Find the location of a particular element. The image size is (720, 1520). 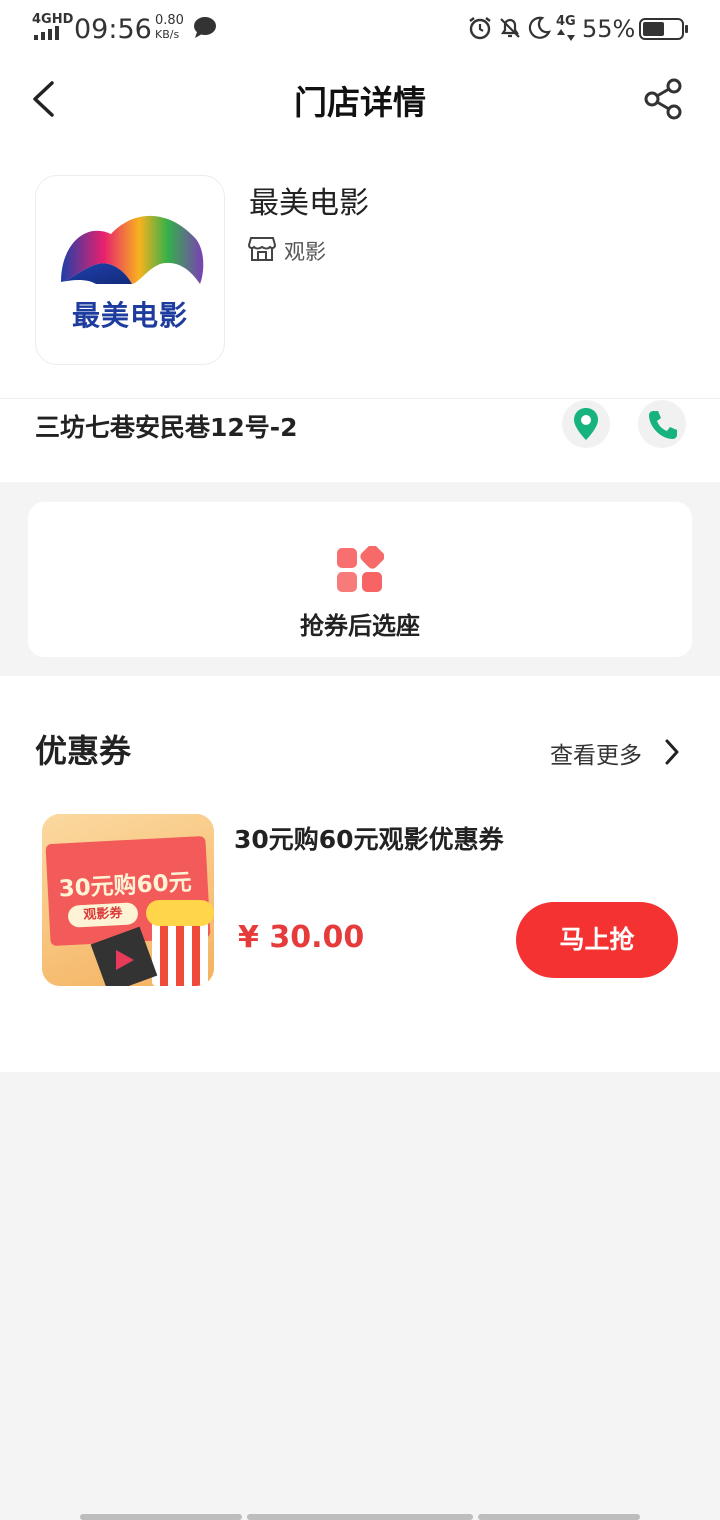

page-title: 门店详情 is located at coordinates (360, 102).